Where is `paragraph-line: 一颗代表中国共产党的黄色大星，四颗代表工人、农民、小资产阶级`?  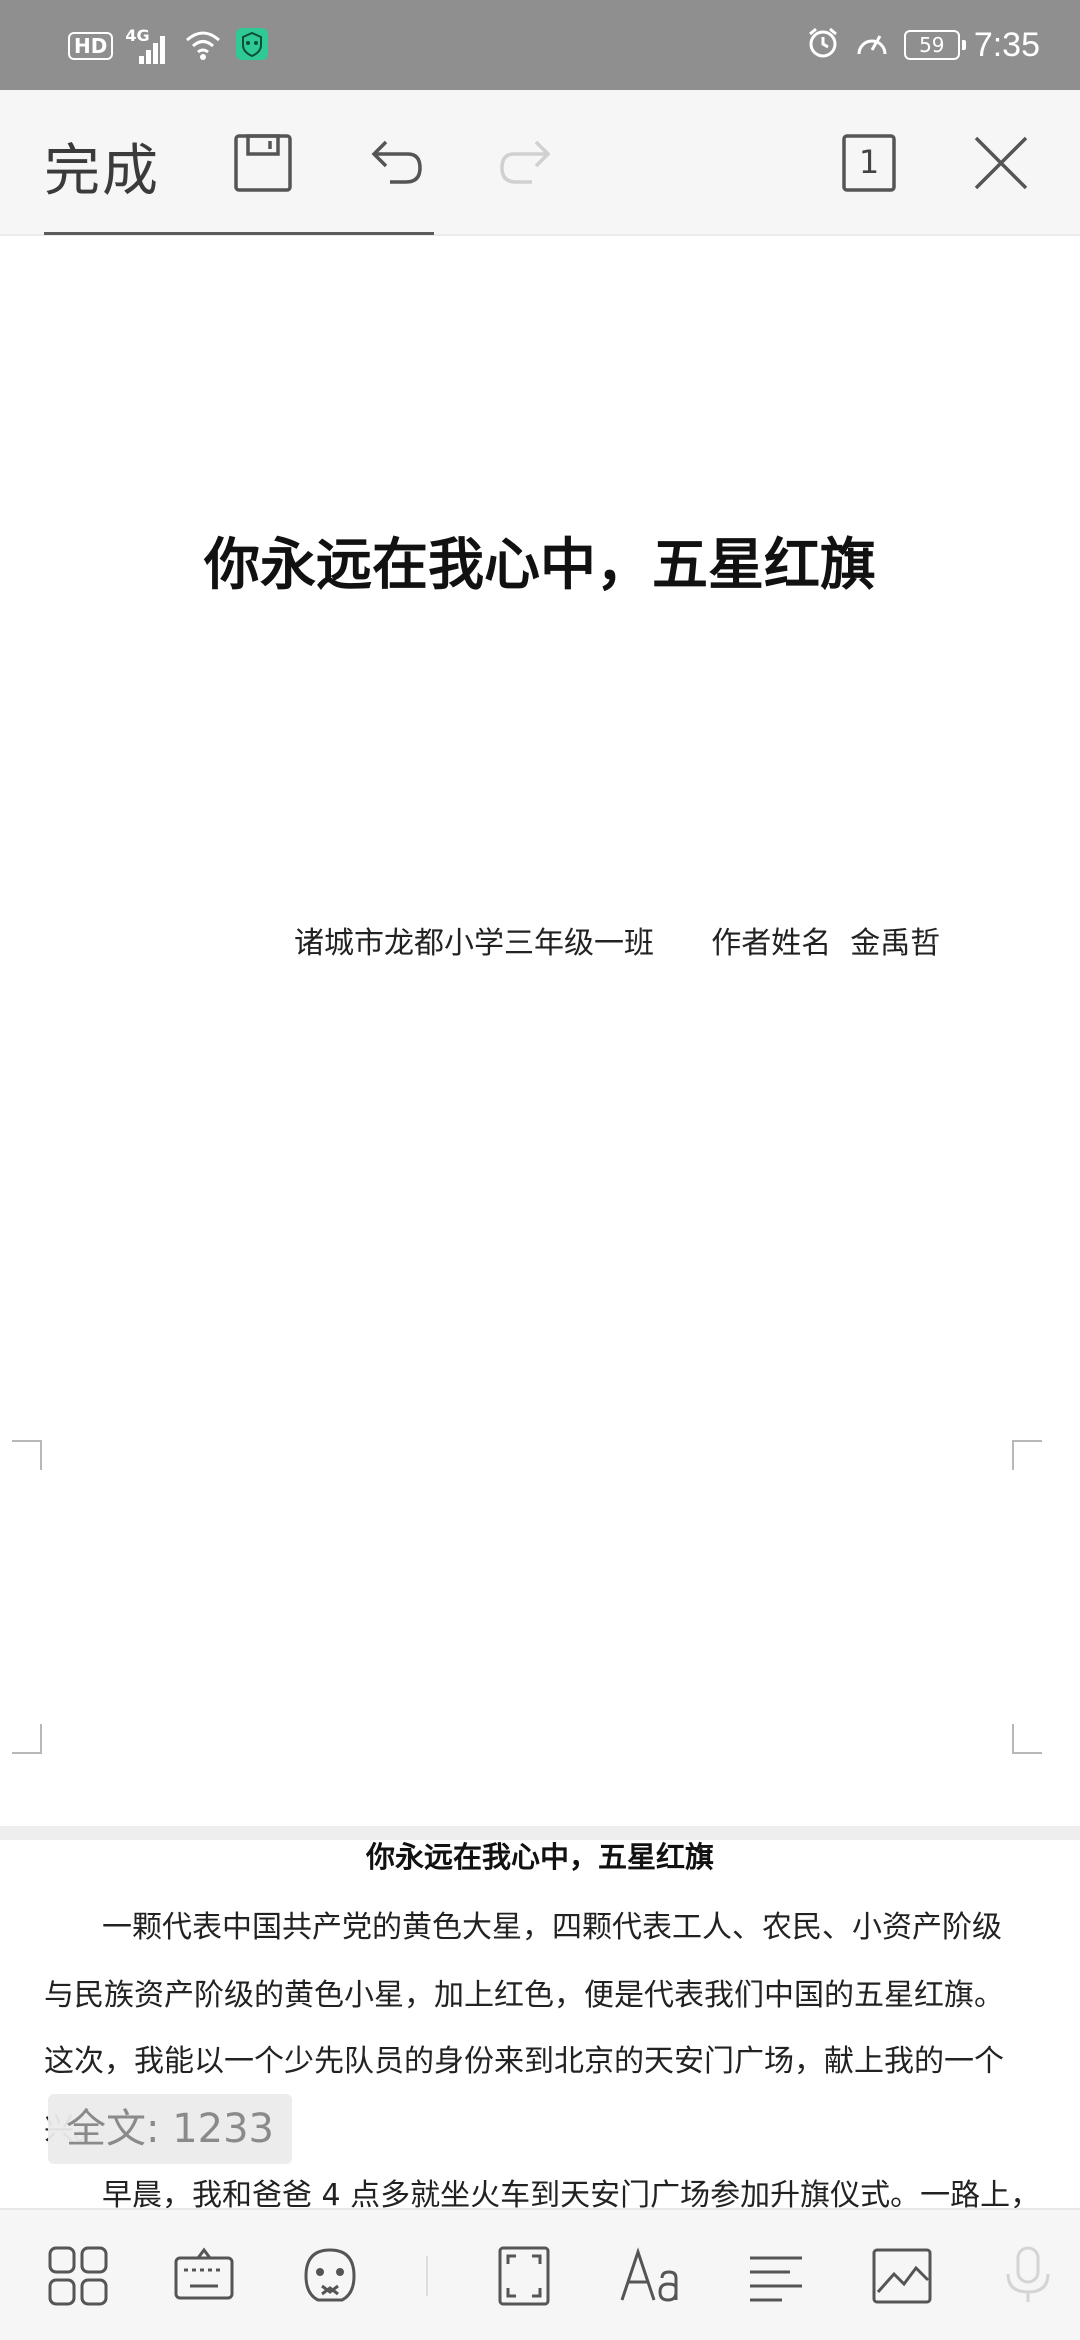 paragraph-line: 一颗代表中国共产党的黄色大星，四颗代表工人、农民、小资产阶级 is located at coordinates (552, 1927).